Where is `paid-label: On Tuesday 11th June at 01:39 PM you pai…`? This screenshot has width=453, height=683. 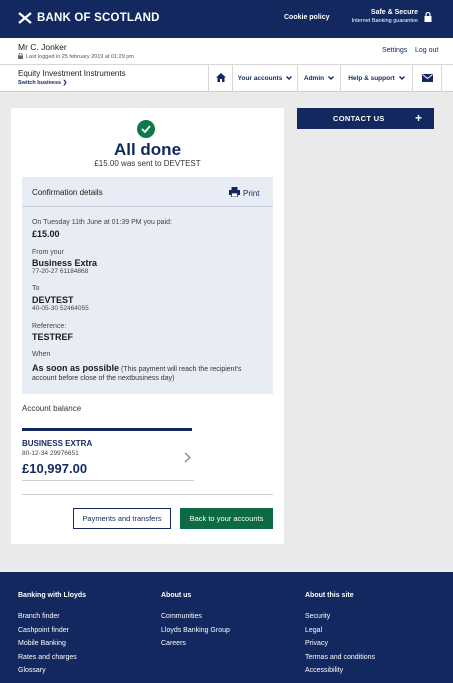 paid-label: On Tuesday 11th June at 01:39 PM you pai… is located at coordinates (102, 222).